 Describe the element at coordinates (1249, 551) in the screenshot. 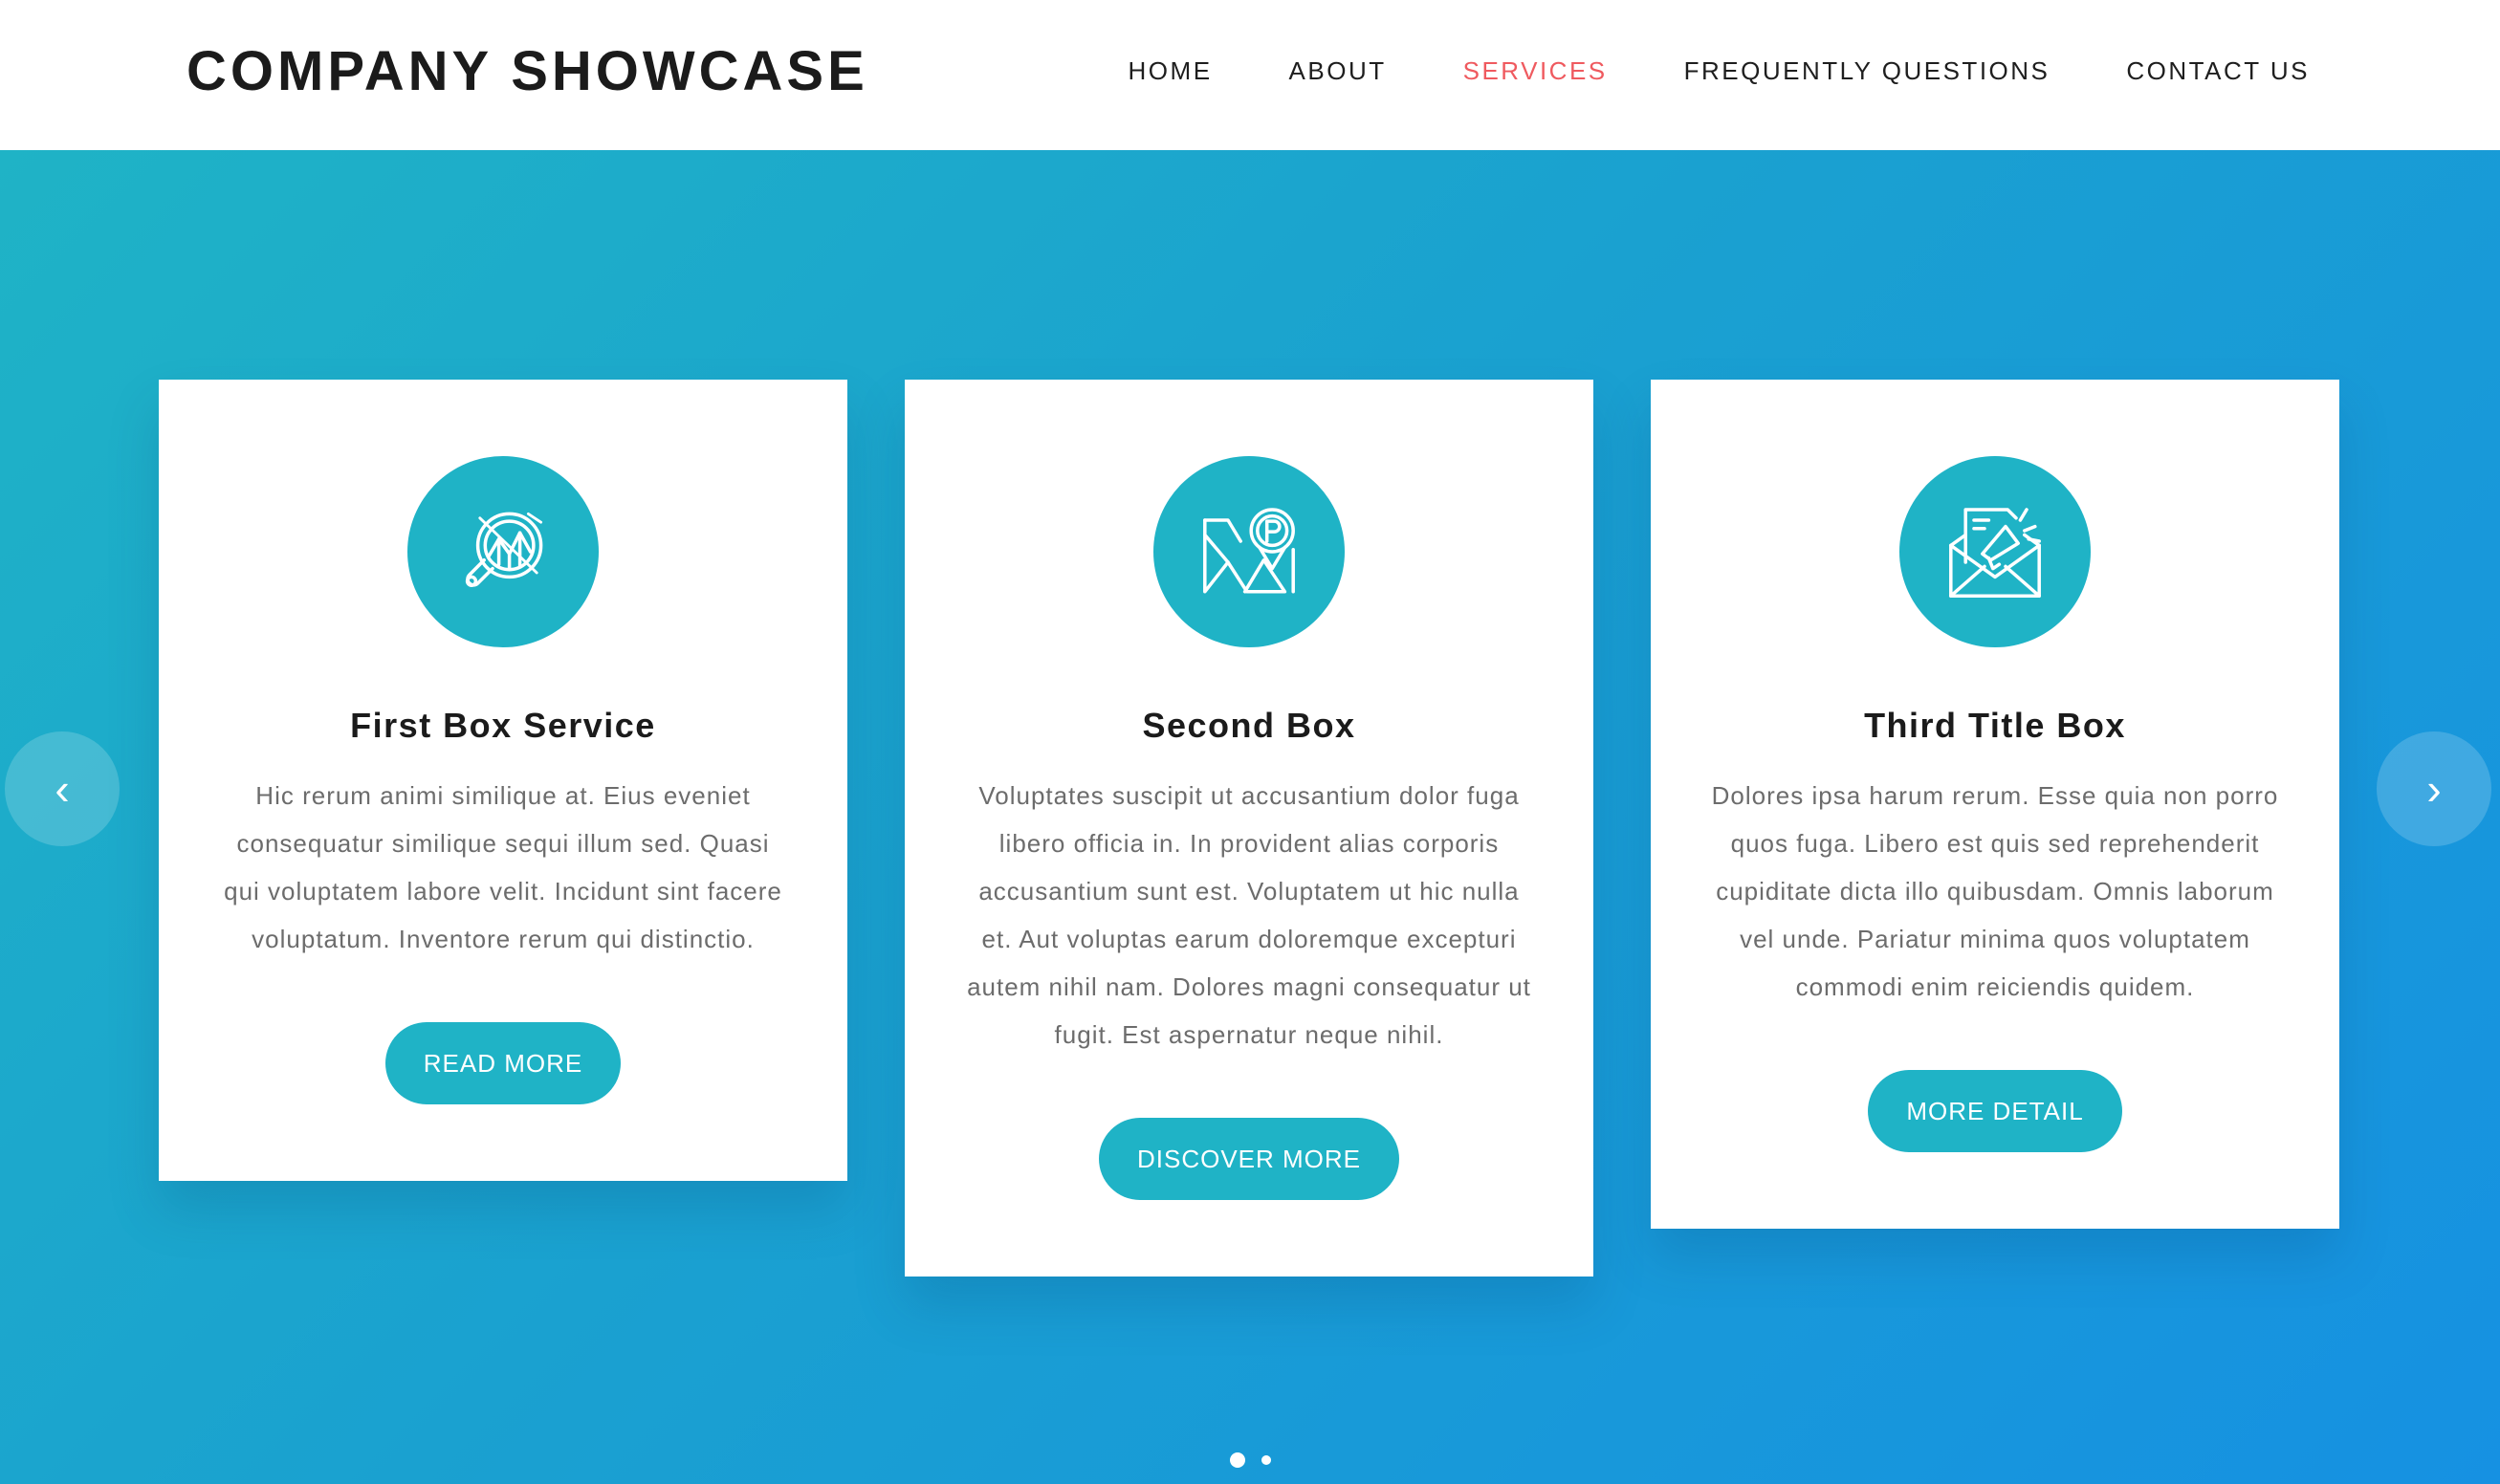

I see `map-parking-icon` at that location.